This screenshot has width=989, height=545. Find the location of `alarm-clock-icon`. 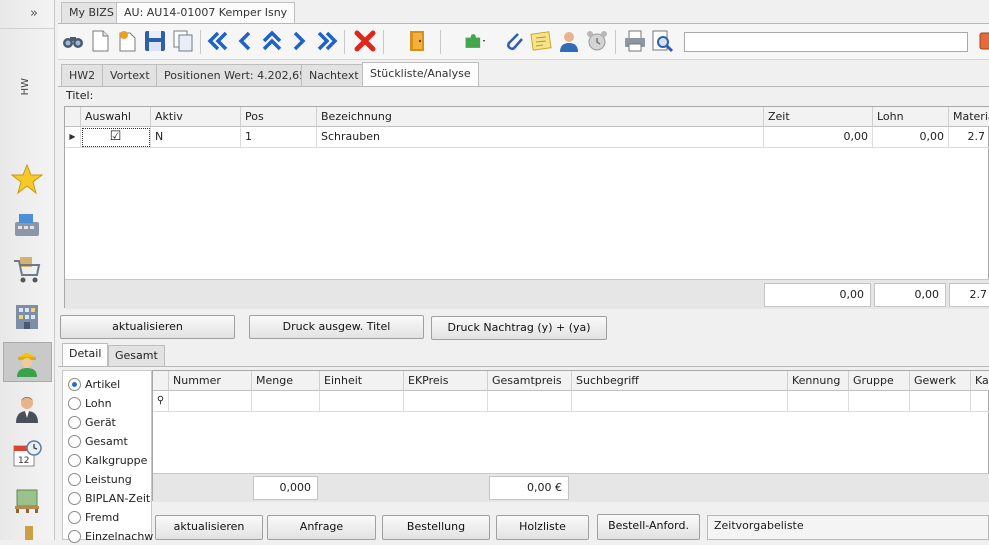

alarm-clock-icon is located at coordinates (597, 41).